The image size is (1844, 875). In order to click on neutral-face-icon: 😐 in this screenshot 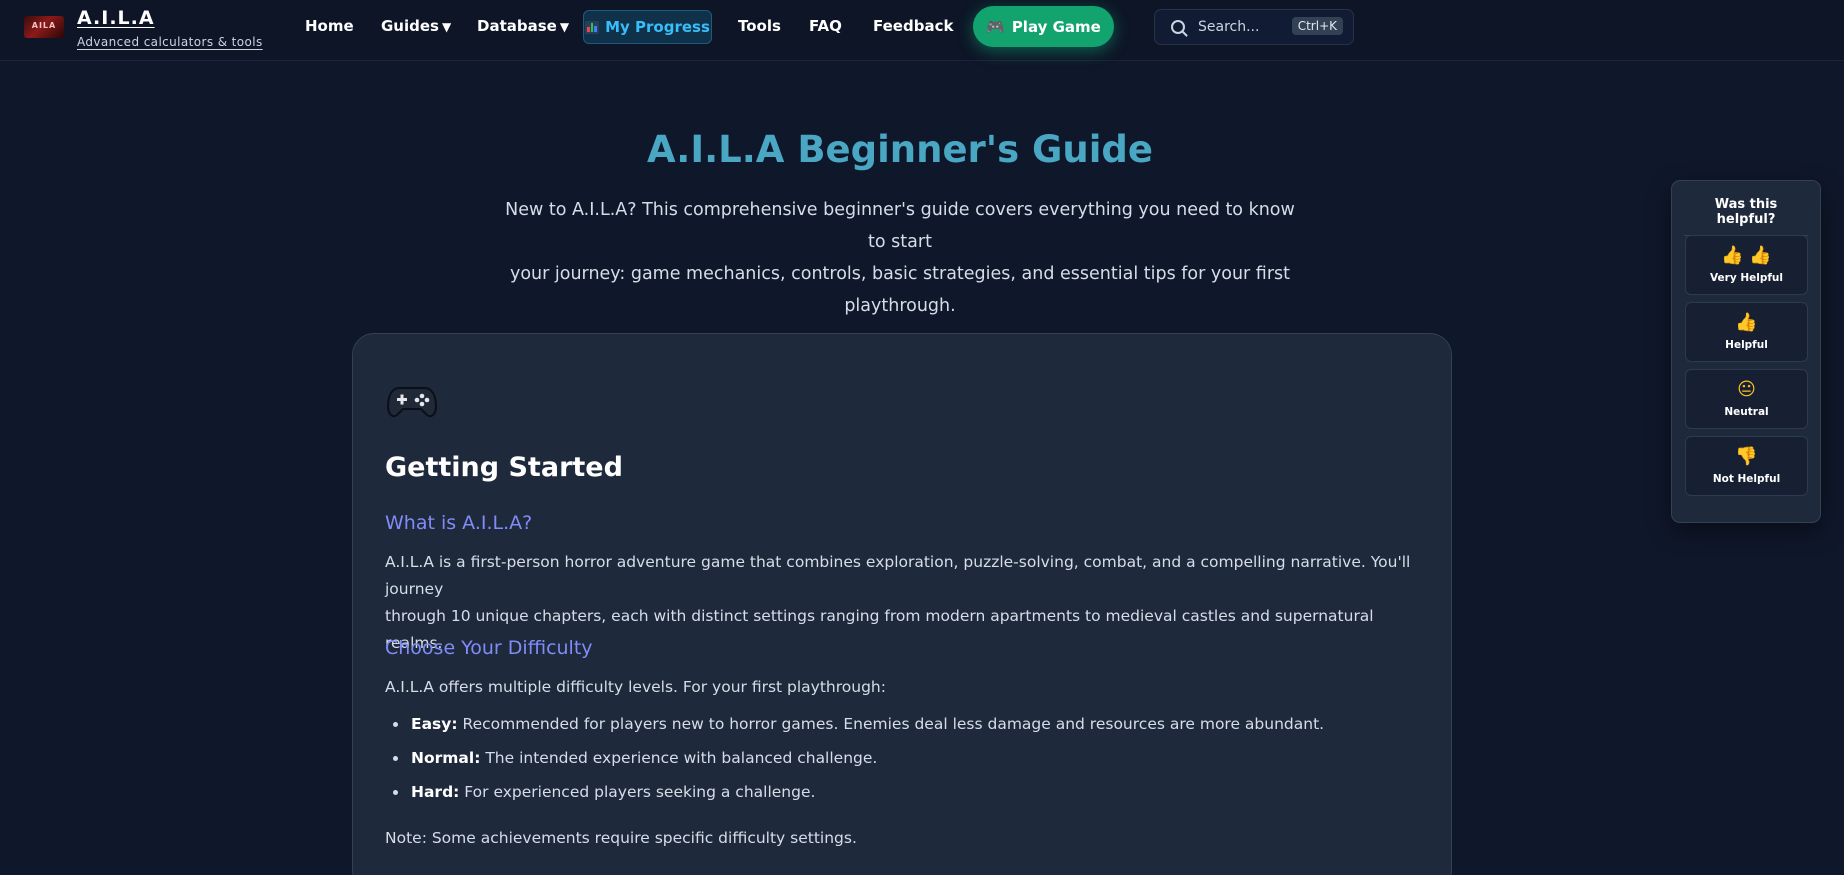, I will do `click(1746, 389)`.